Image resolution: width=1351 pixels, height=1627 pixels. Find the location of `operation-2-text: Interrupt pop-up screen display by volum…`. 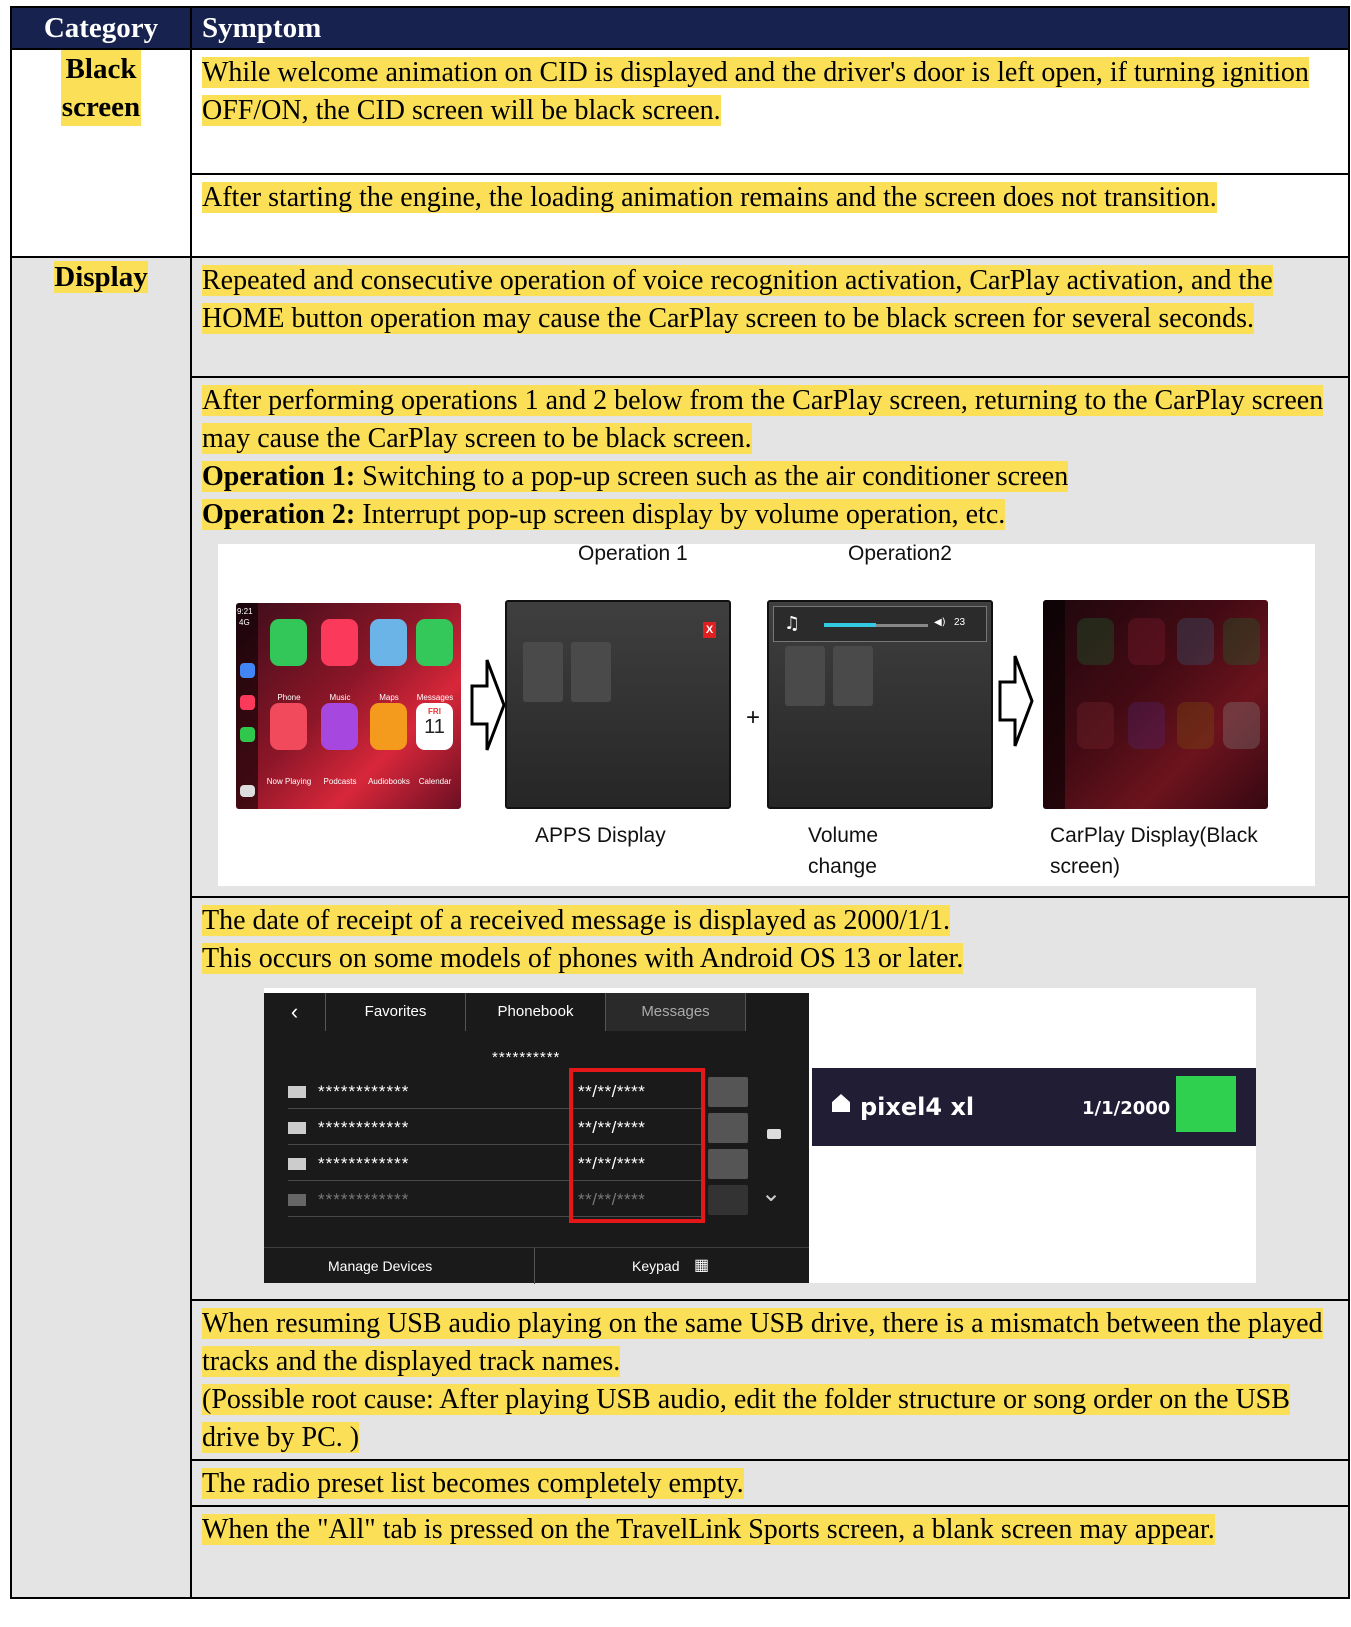

operation-2-text: Interrupt pop-up screen display by volum… is located at coordinates (680, 514).